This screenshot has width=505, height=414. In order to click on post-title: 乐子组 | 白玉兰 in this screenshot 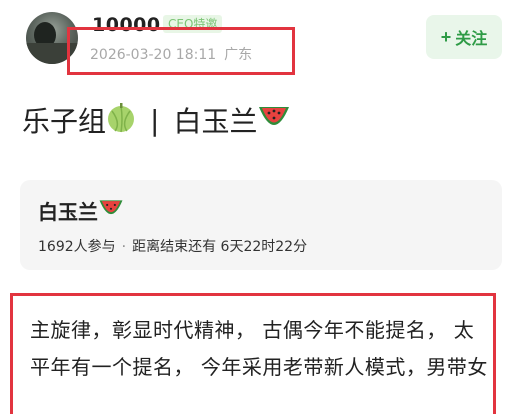, I will do `click(156, 120)`.